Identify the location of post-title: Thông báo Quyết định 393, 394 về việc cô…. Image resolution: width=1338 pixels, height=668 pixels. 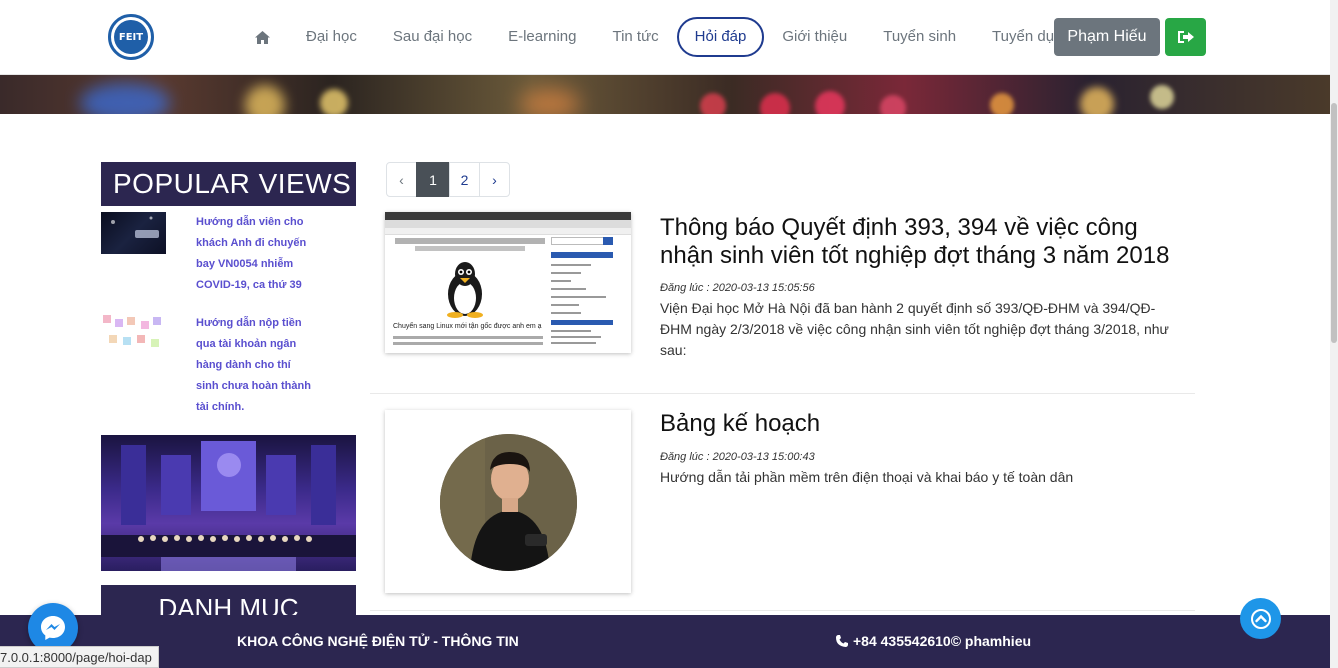
(925, 242).